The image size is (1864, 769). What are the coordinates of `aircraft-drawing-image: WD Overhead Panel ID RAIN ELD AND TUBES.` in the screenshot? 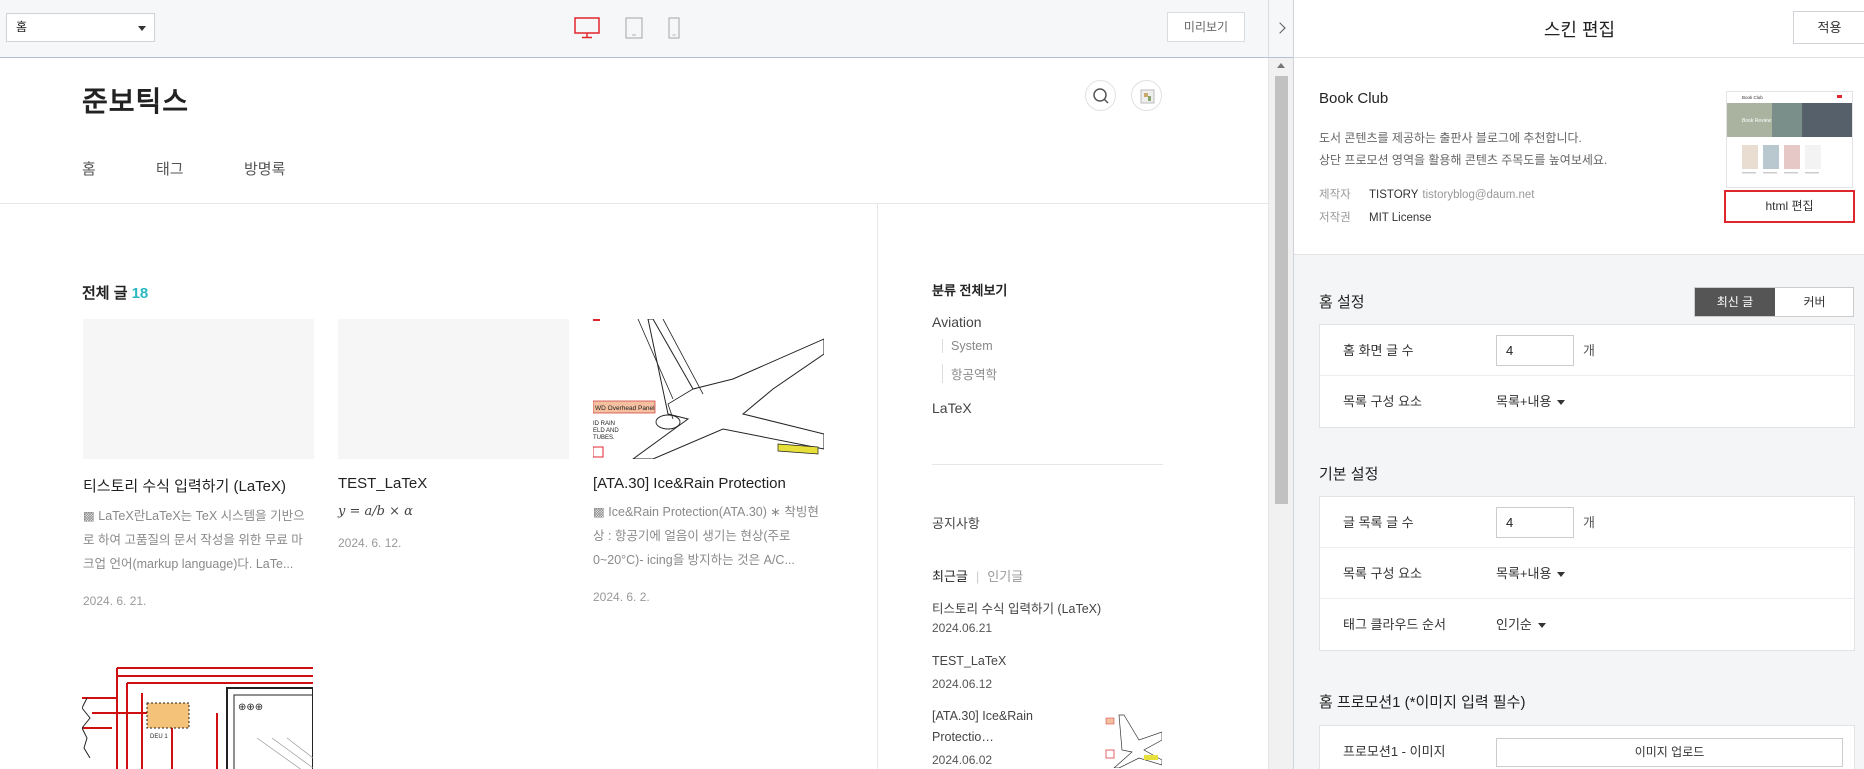 It's located at (708, 389).